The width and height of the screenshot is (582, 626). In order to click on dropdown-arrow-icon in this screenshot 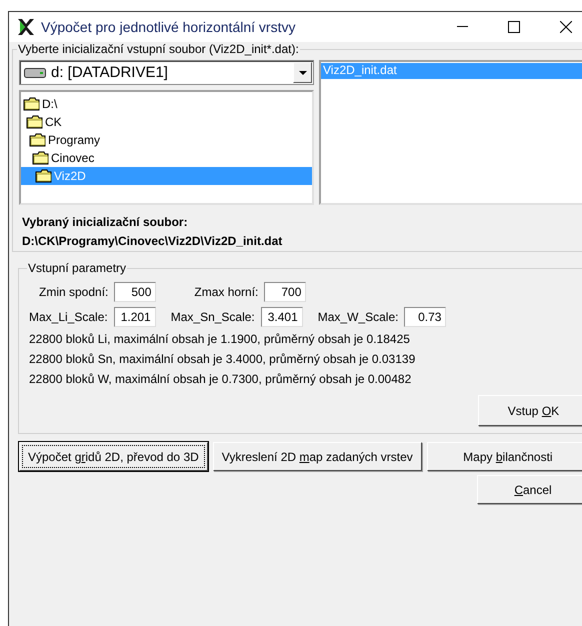, I will do `click(302, 72)`.